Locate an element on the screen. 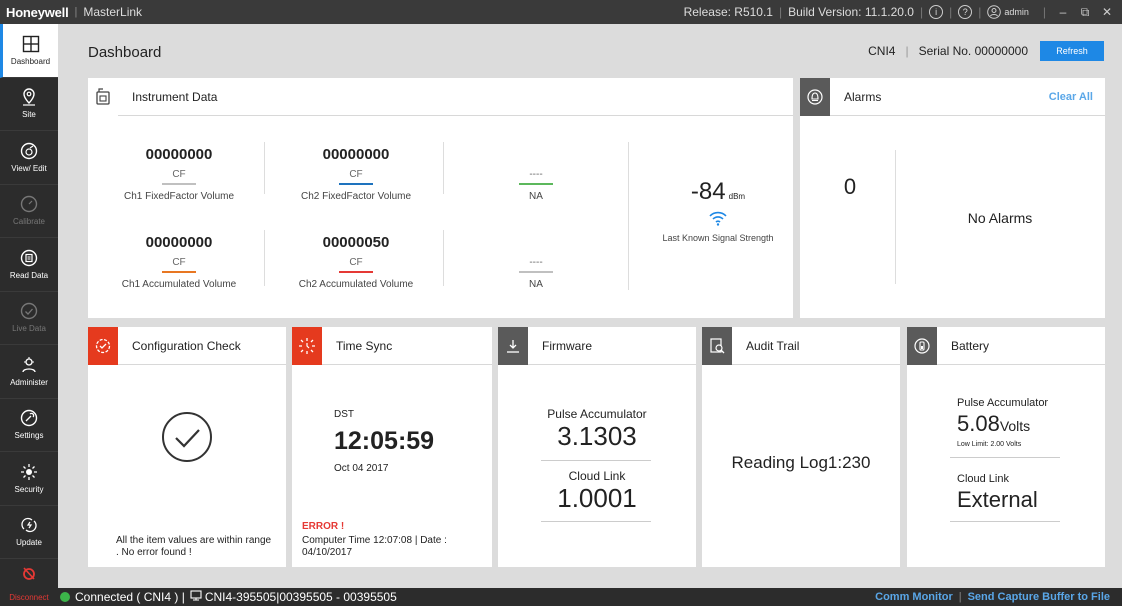  dashboard-icon is located at coordinates (31, 44).